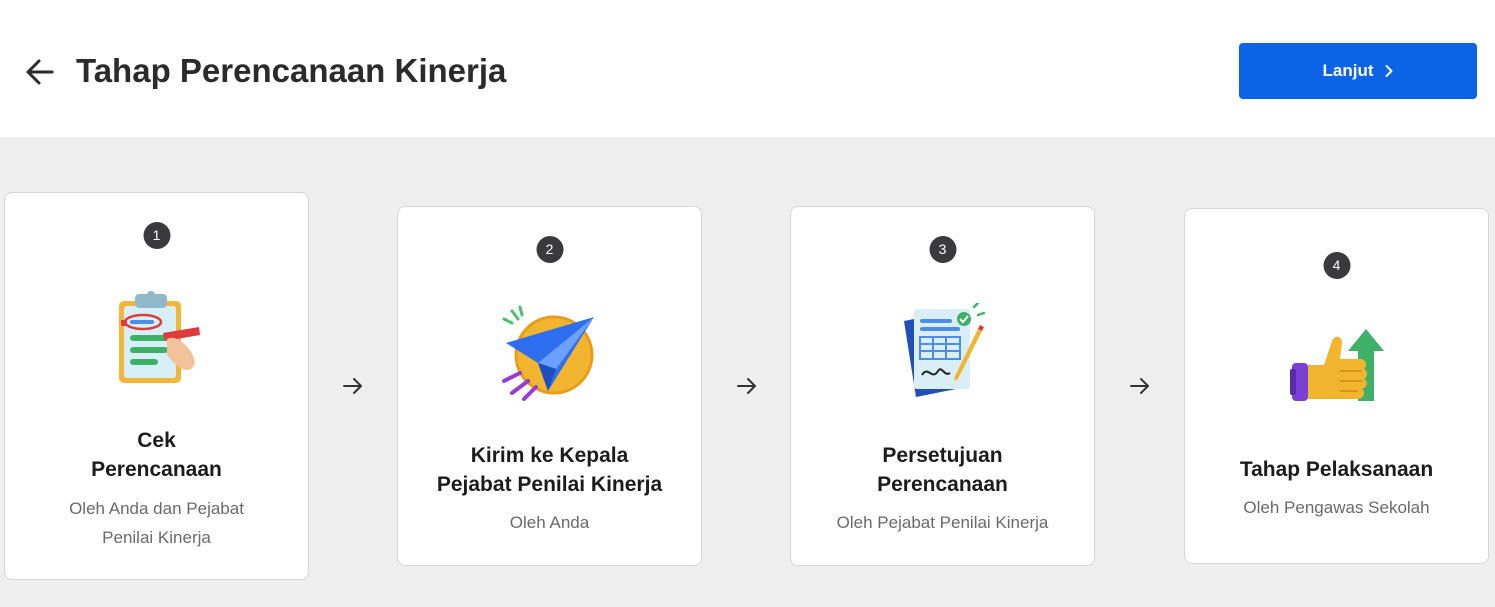 This screenshot has width=1495, height=607. I want to click on step-number-badge: 1, so click(156, 235).